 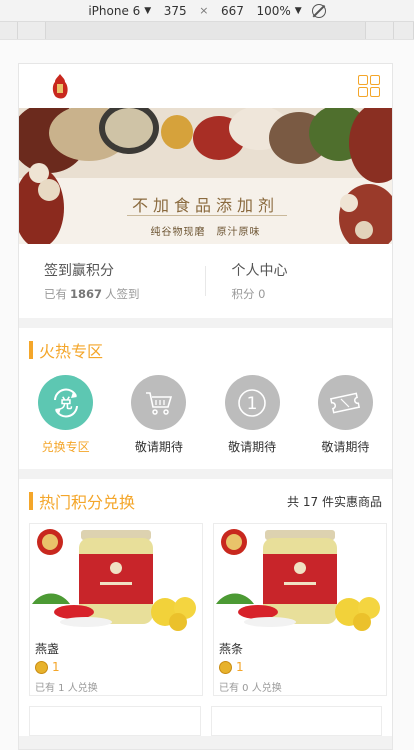 What do you see at coordinates (243, 294) in the screenshot?
I see `points-label: 积分` at bounding box center [243, 294].